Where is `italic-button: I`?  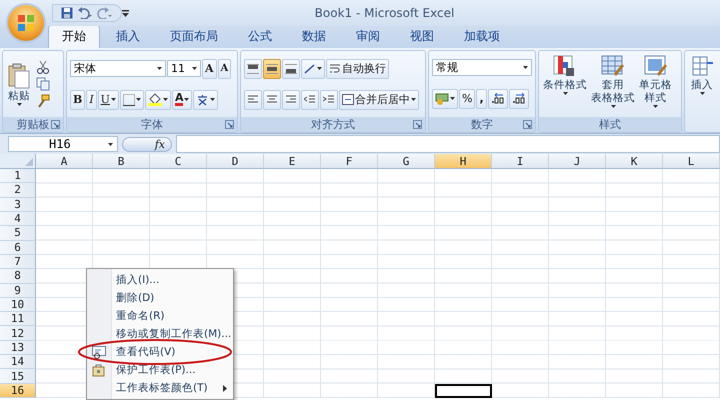 italic-button: I is located at coordinates (91, 100).